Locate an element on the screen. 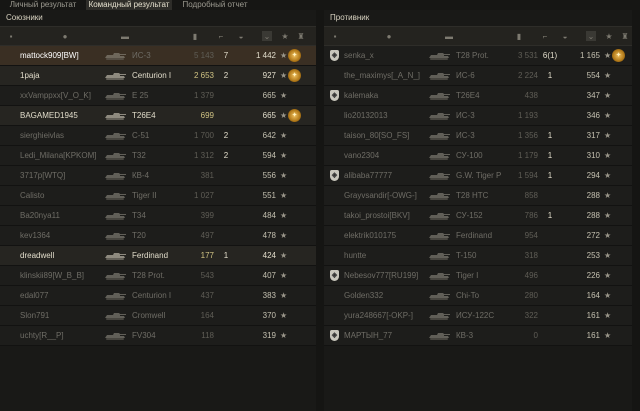 This screenshot has height=411, width=640. player-row: the_maximys[_A_N_] ИС-6 2 224 1 554 ★ is located at coordinates (482, 76).